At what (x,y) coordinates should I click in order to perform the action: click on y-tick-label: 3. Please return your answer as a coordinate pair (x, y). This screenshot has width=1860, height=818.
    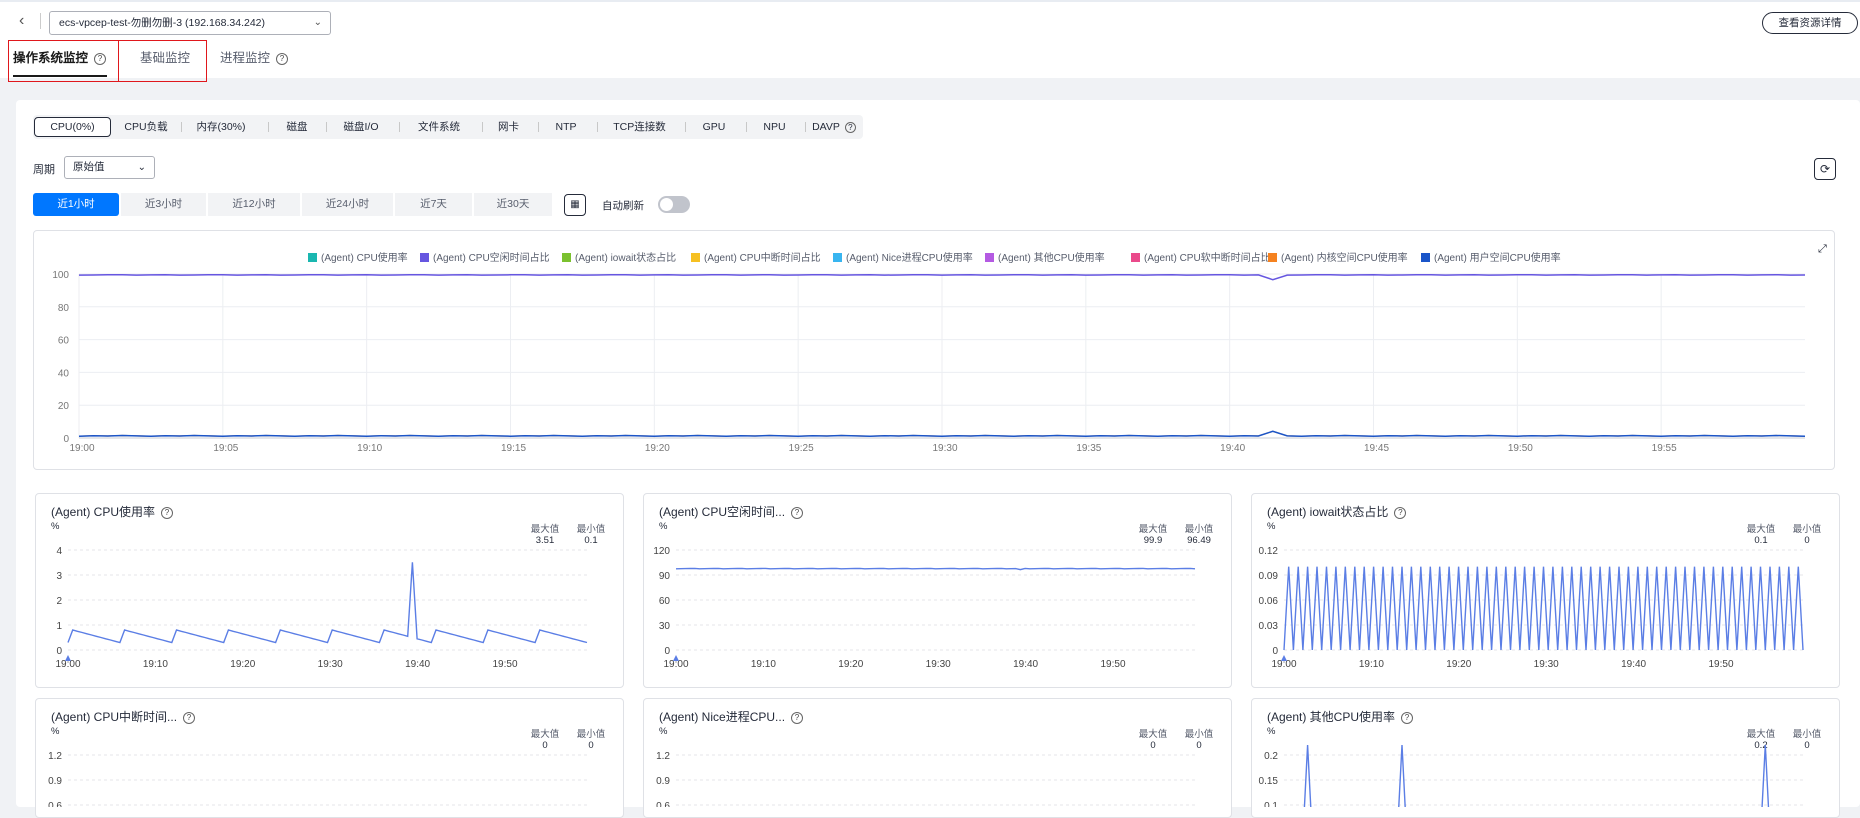
    Looking at the image, I should click on (59, 576).